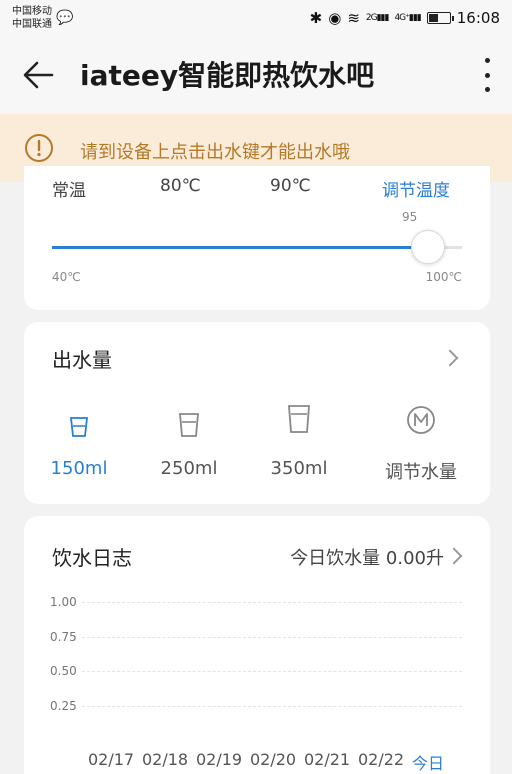 The width and height of the screenshot is (512, 774). I want to click on x-tick-label: 02/22, so click(381, 759).